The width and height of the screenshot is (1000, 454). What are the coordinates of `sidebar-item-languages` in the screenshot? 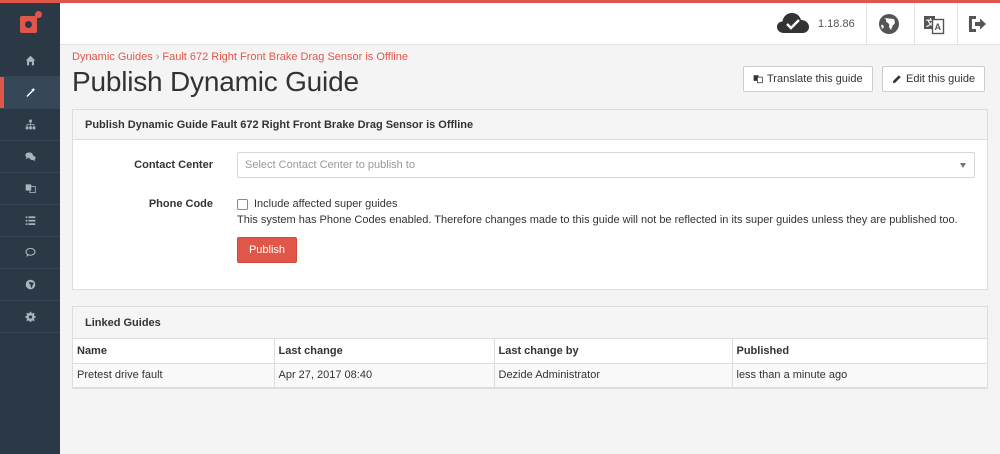 It's located at (30, 285).